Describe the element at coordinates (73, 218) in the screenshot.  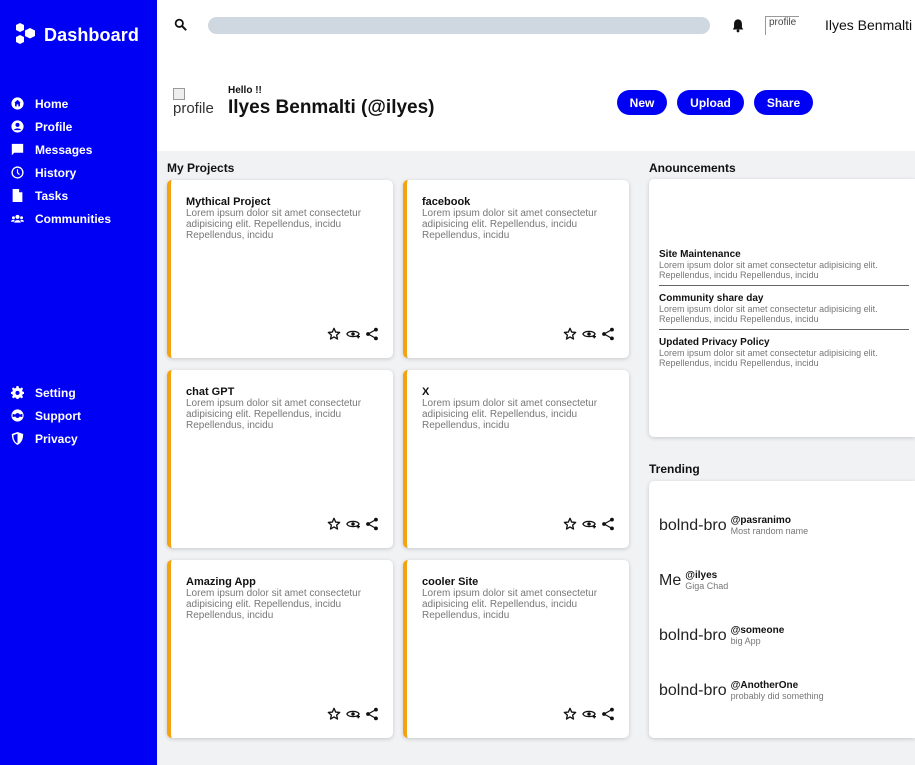
I see `sidebar-item-label: Communities` at that location.